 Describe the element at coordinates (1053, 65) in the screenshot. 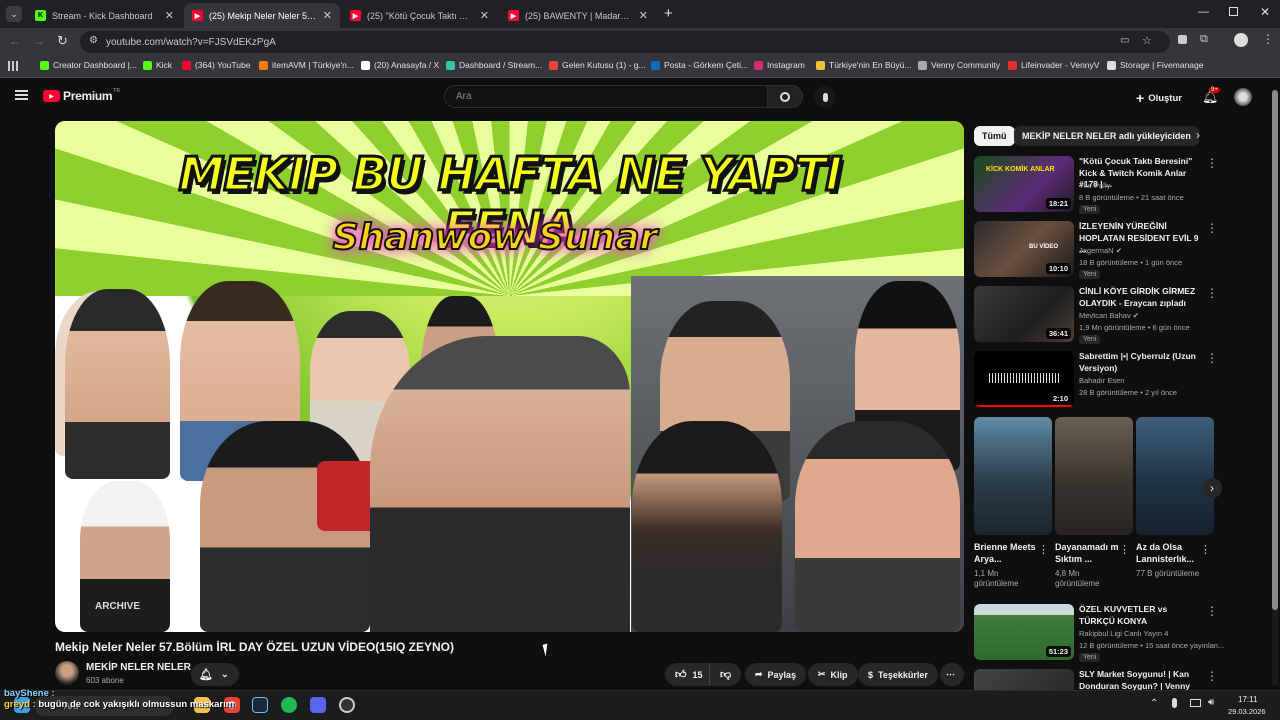

I see `bookmark-lifeinvader: Lifeinvader - VennyV` at that location.